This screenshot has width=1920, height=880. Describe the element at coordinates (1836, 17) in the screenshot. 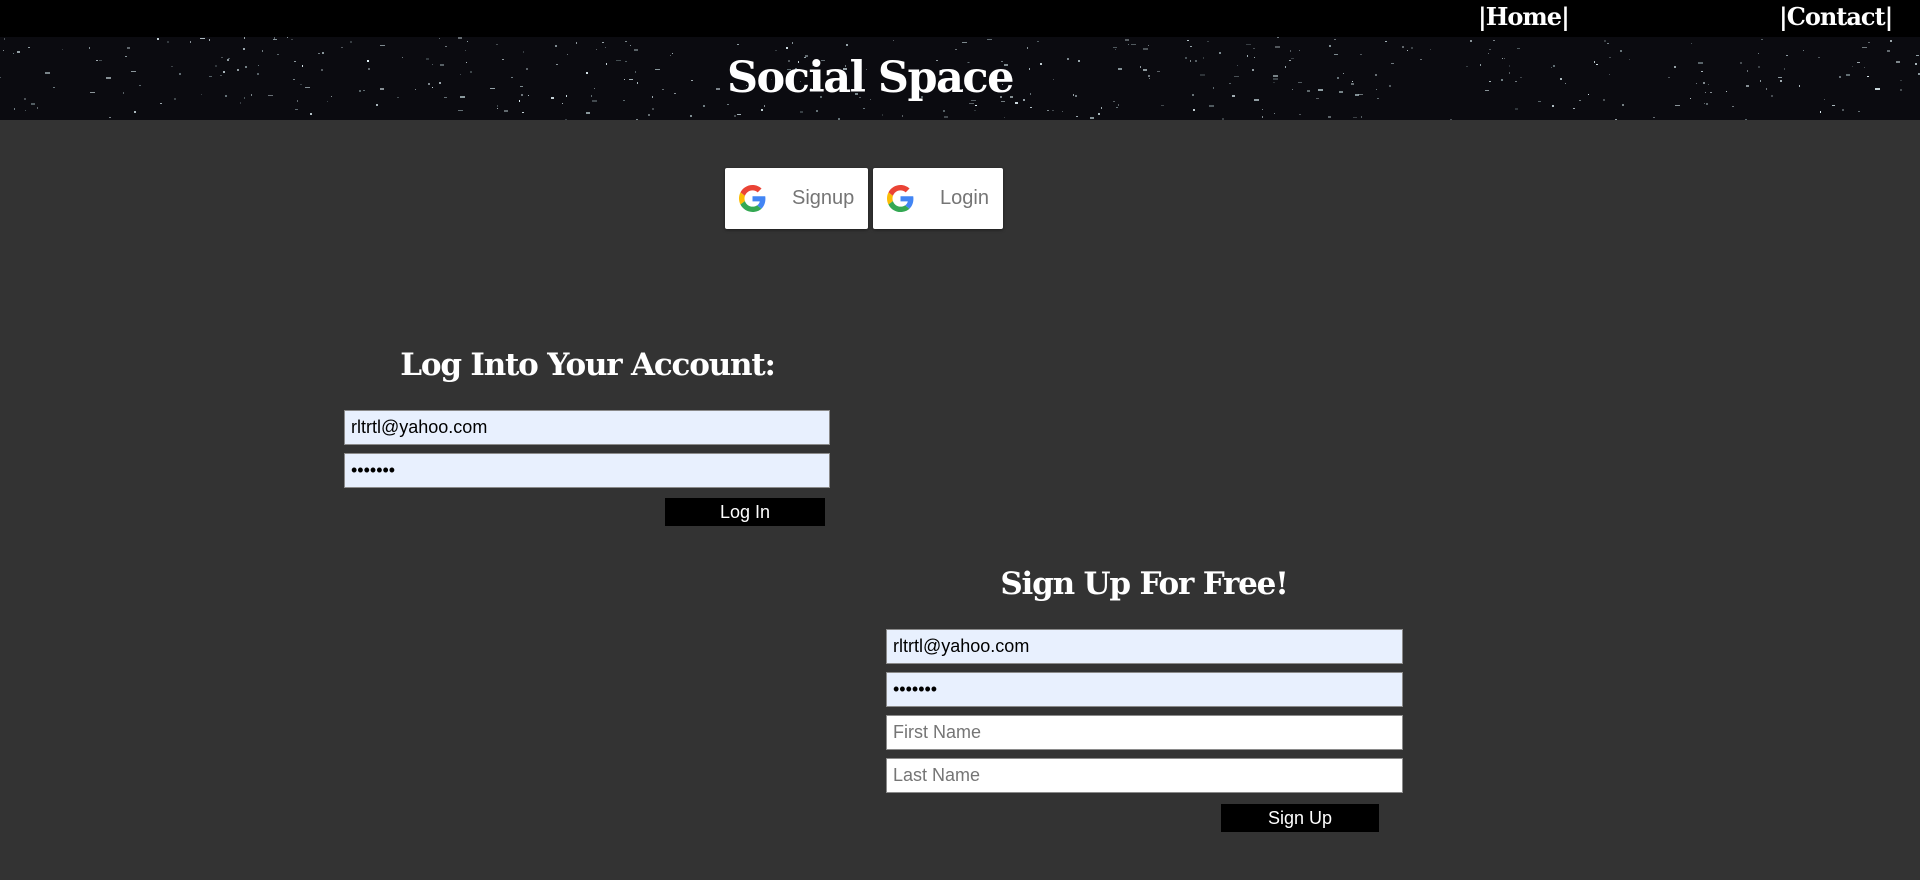

I see `nav-link-contact: |Contact|` at that location.